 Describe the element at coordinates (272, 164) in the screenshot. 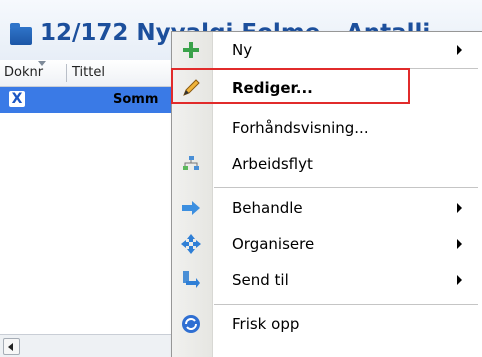

I see `menu-item-label: Arbeidsflyt` at that location.